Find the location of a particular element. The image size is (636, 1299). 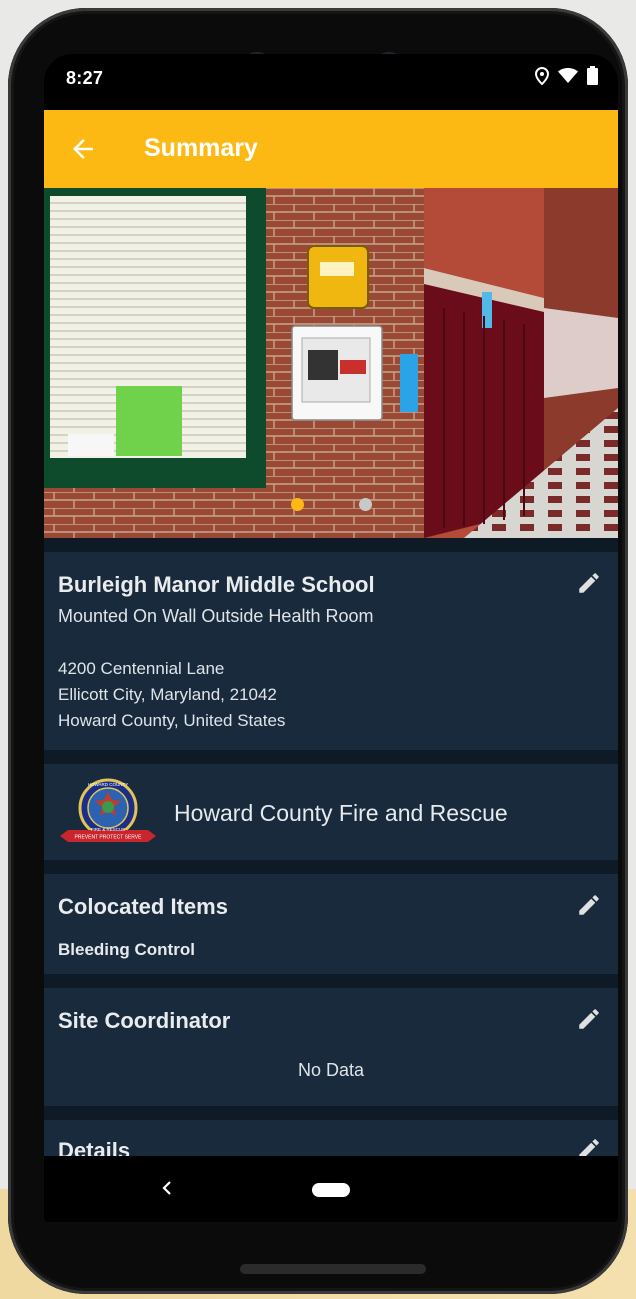

carousel-dot is located at coordinates (365, 504).